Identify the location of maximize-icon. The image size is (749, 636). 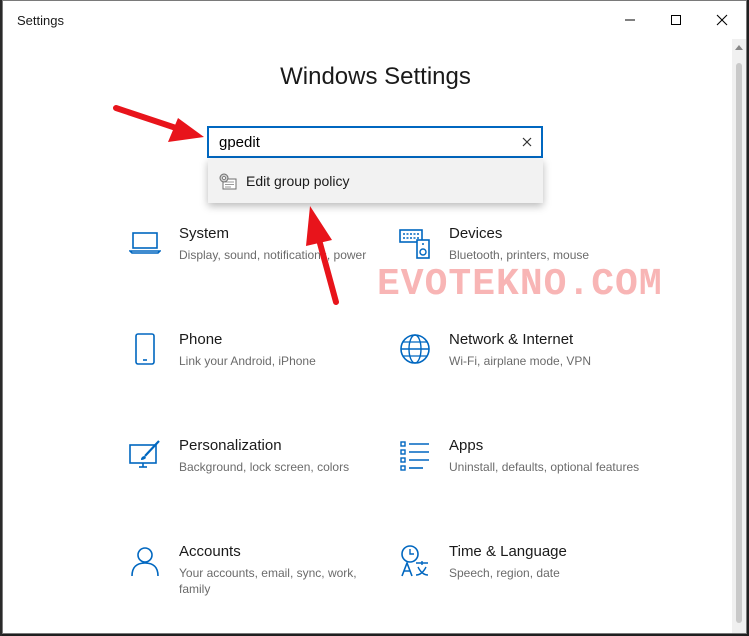
(676, 20).